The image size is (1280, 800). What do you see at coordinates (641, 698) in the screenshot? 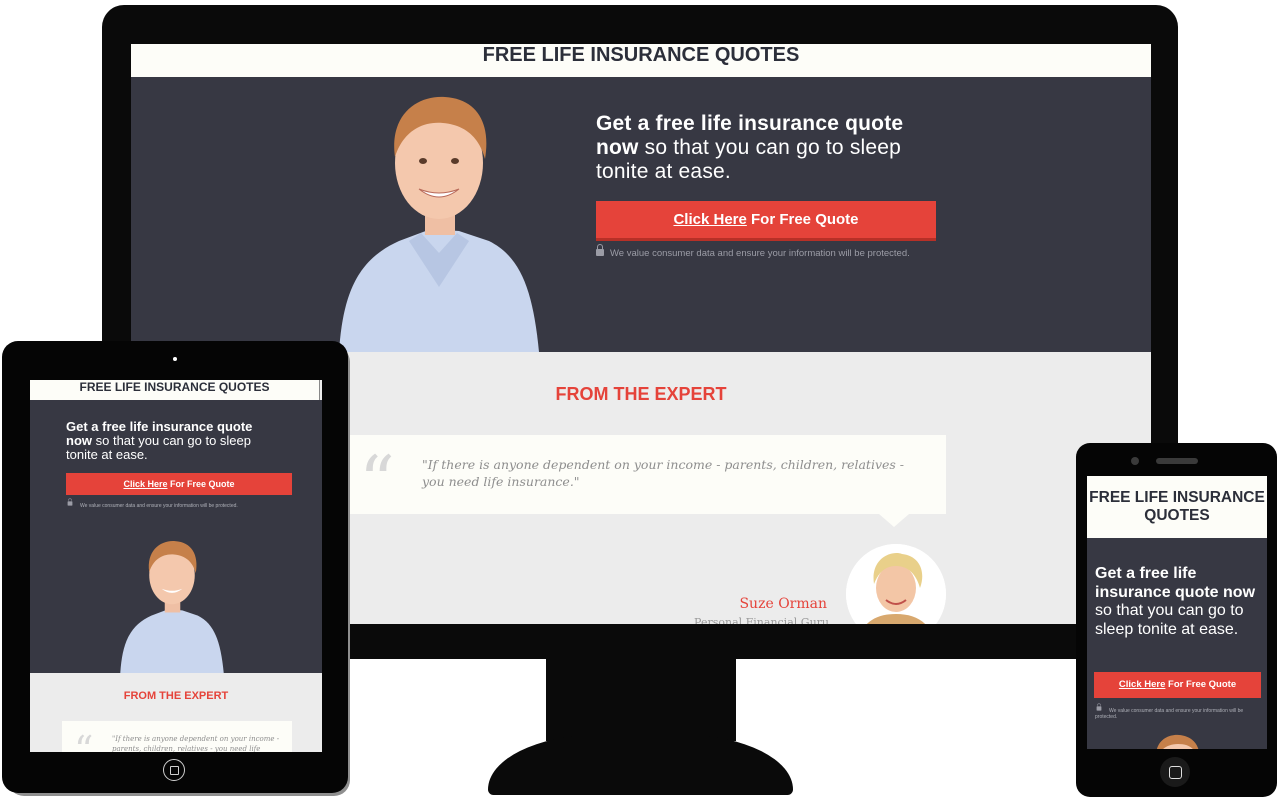
I see `desktop-monitor-neck` at bounding box center [641, 698].